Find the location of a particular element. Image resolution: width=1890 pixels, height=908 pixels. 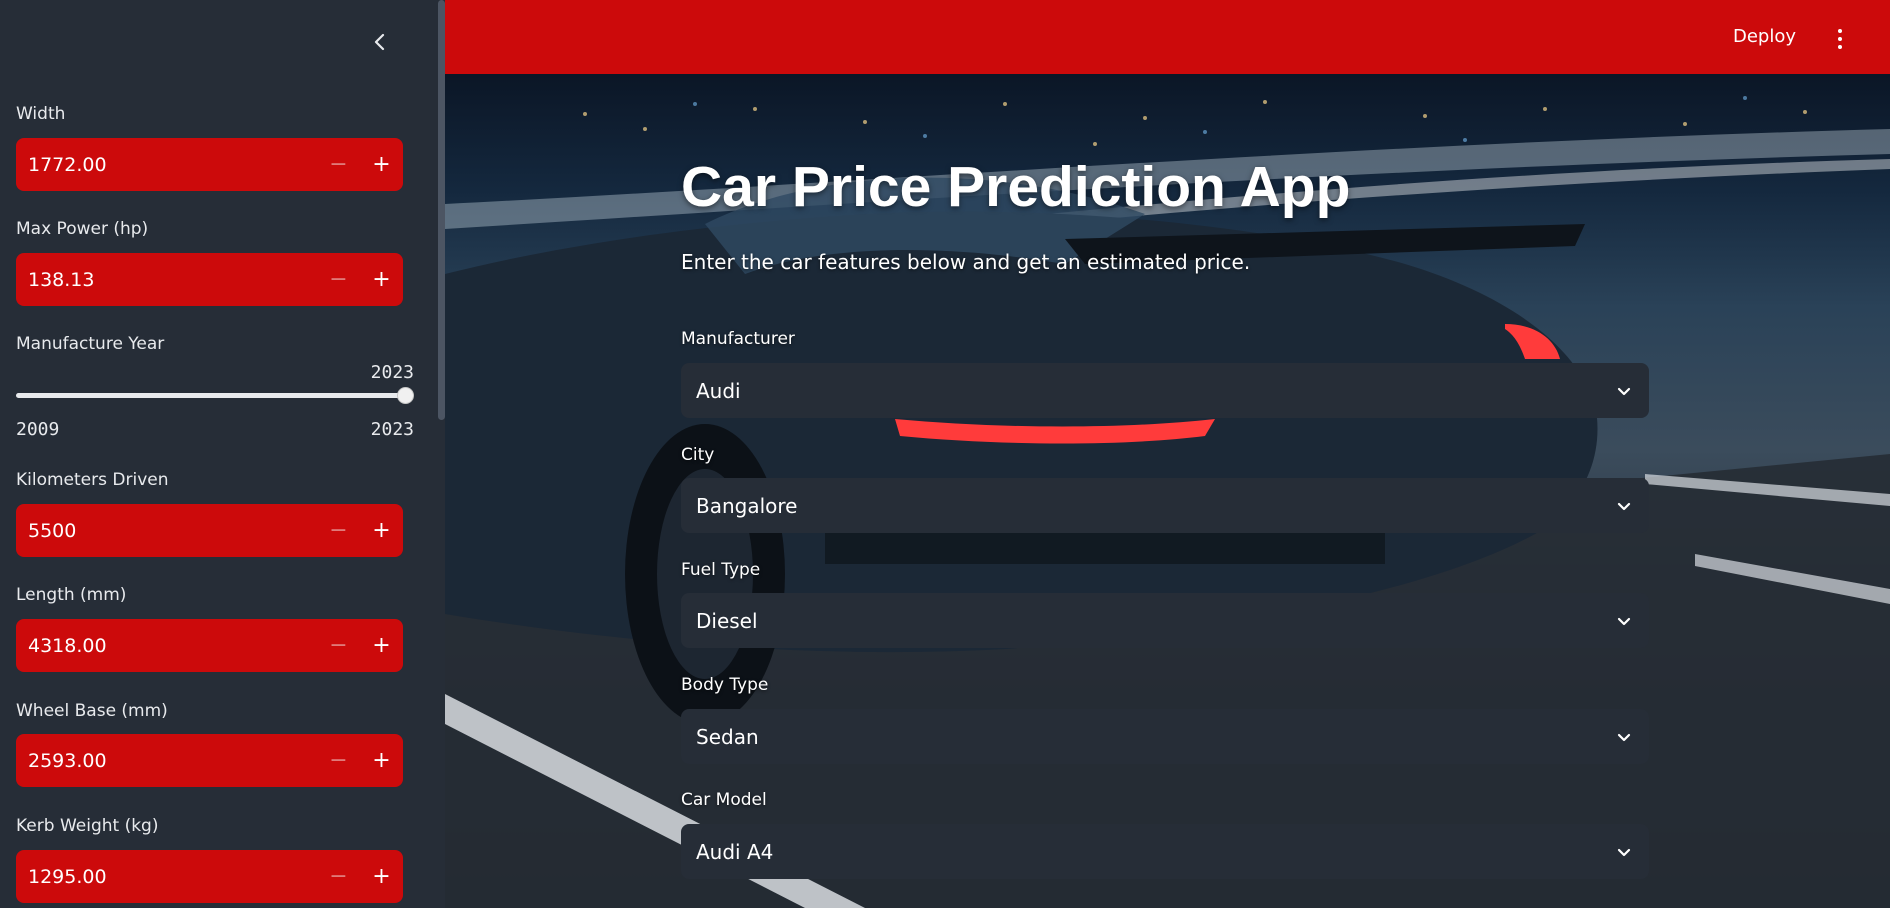

car-model-selected-value: Audi A4 is located at coordinates (735, 851).